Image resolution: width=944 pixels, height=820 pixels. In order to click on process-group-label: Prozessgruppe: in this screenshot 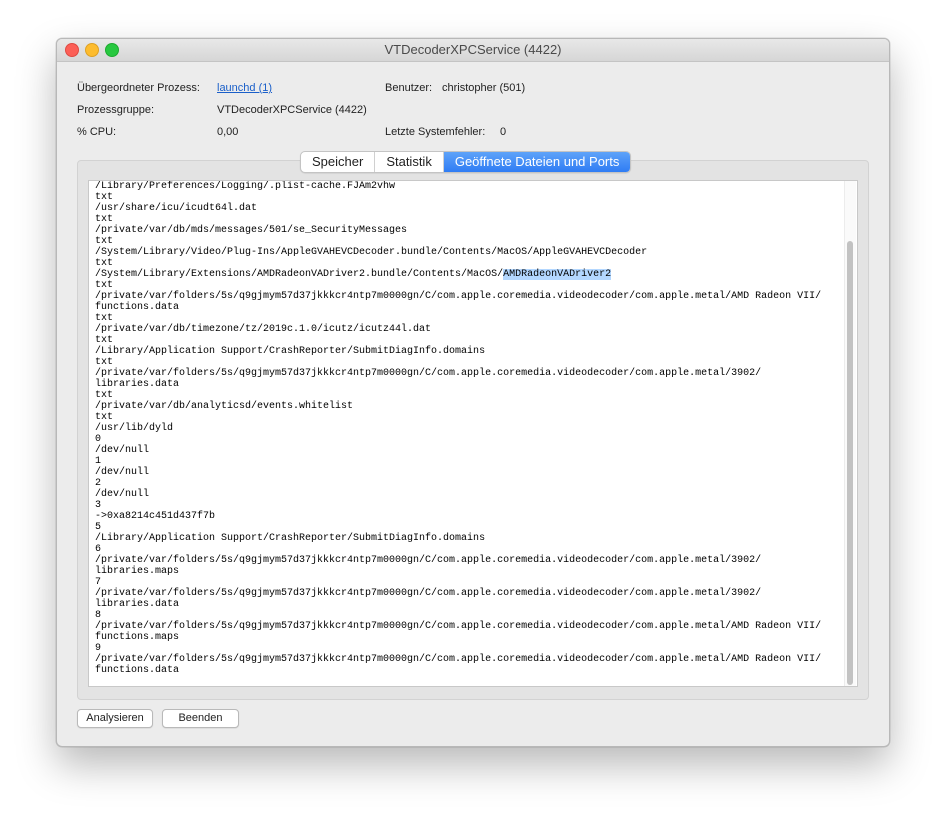, I will do `click(116, 110)`.